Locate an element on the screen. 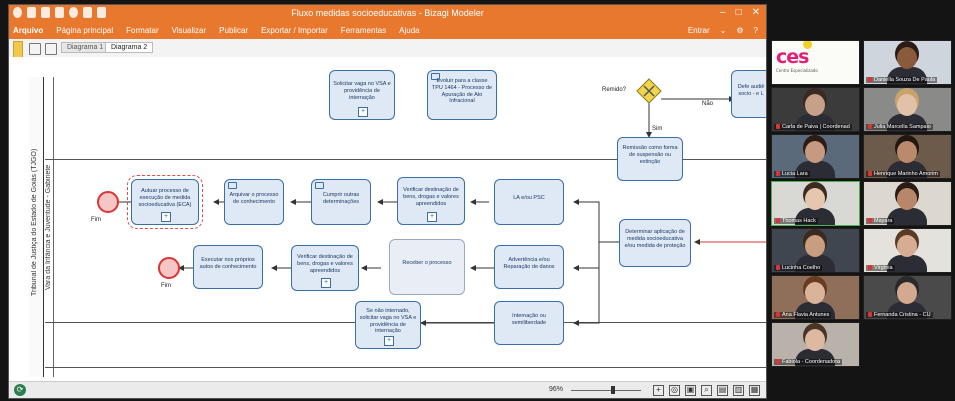 This screenshot has width=955, height=401. task-defe-partial: Defe audiê socio - e L is located at coordinates (748, 94).